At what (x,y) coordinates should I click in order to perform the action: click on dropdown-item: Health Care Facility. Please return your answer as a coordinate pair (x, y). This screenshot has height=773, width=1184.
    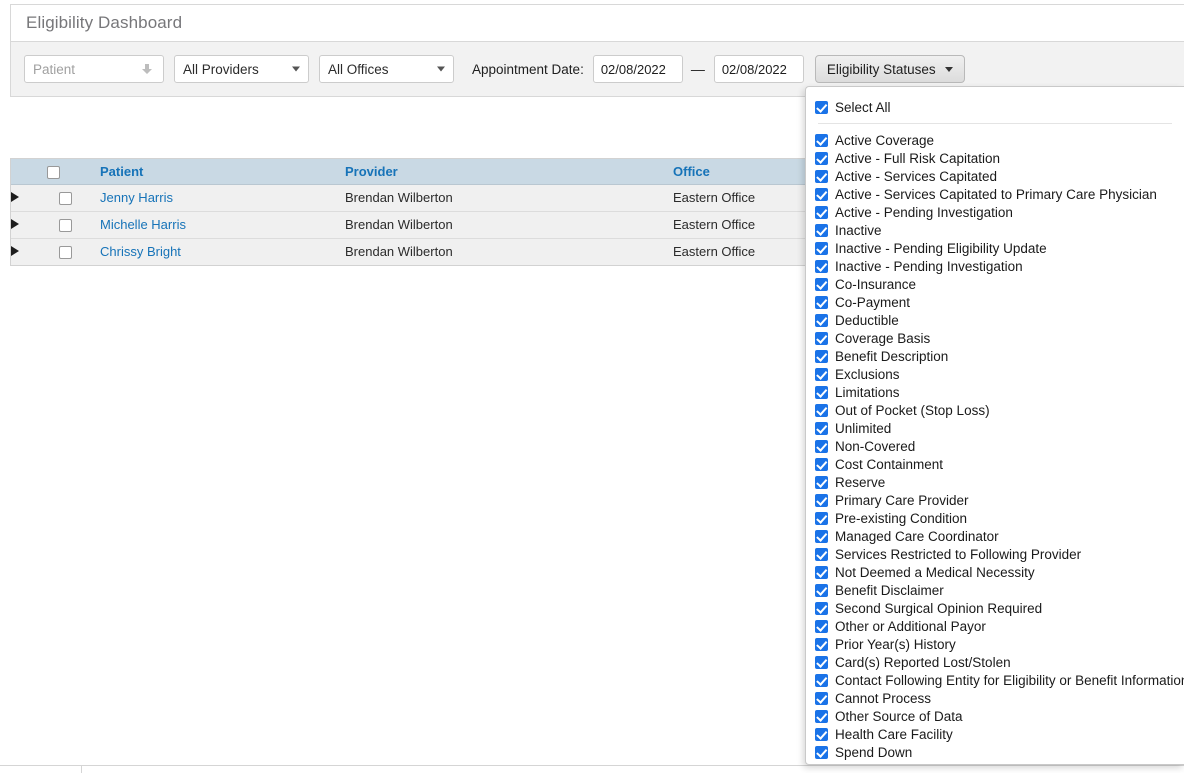
    Looking at the image, I should click on (995, 734).